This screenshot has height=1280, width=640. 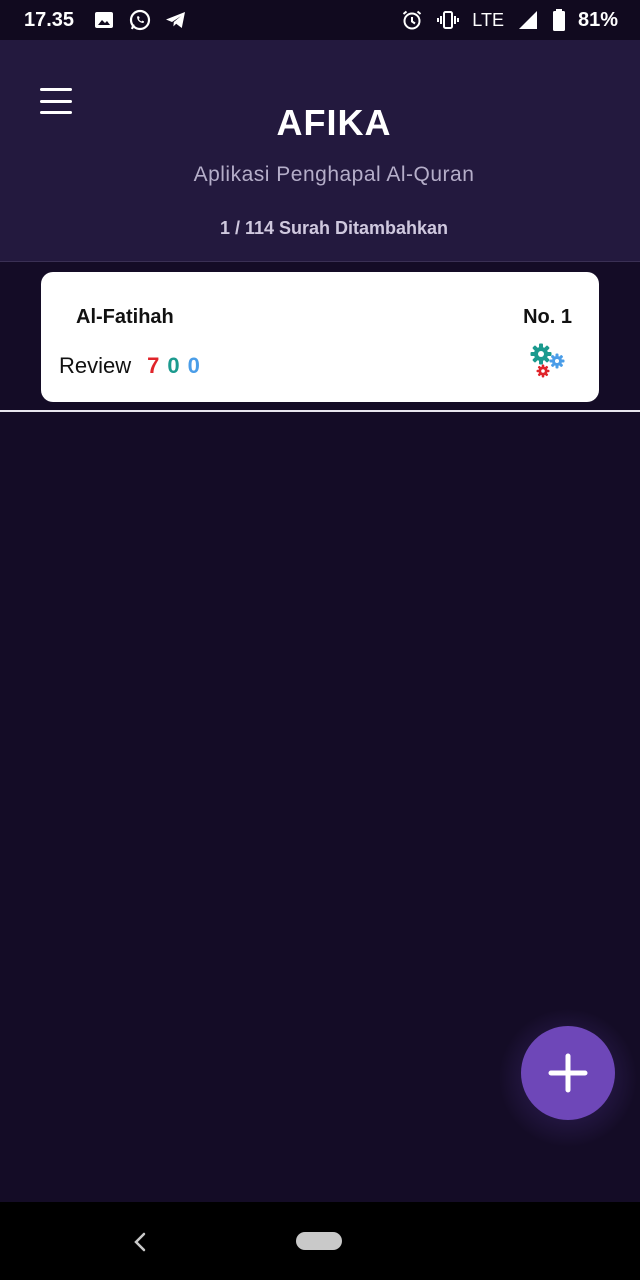 I want to click on review-label: Review, so click(x=95, y=365).